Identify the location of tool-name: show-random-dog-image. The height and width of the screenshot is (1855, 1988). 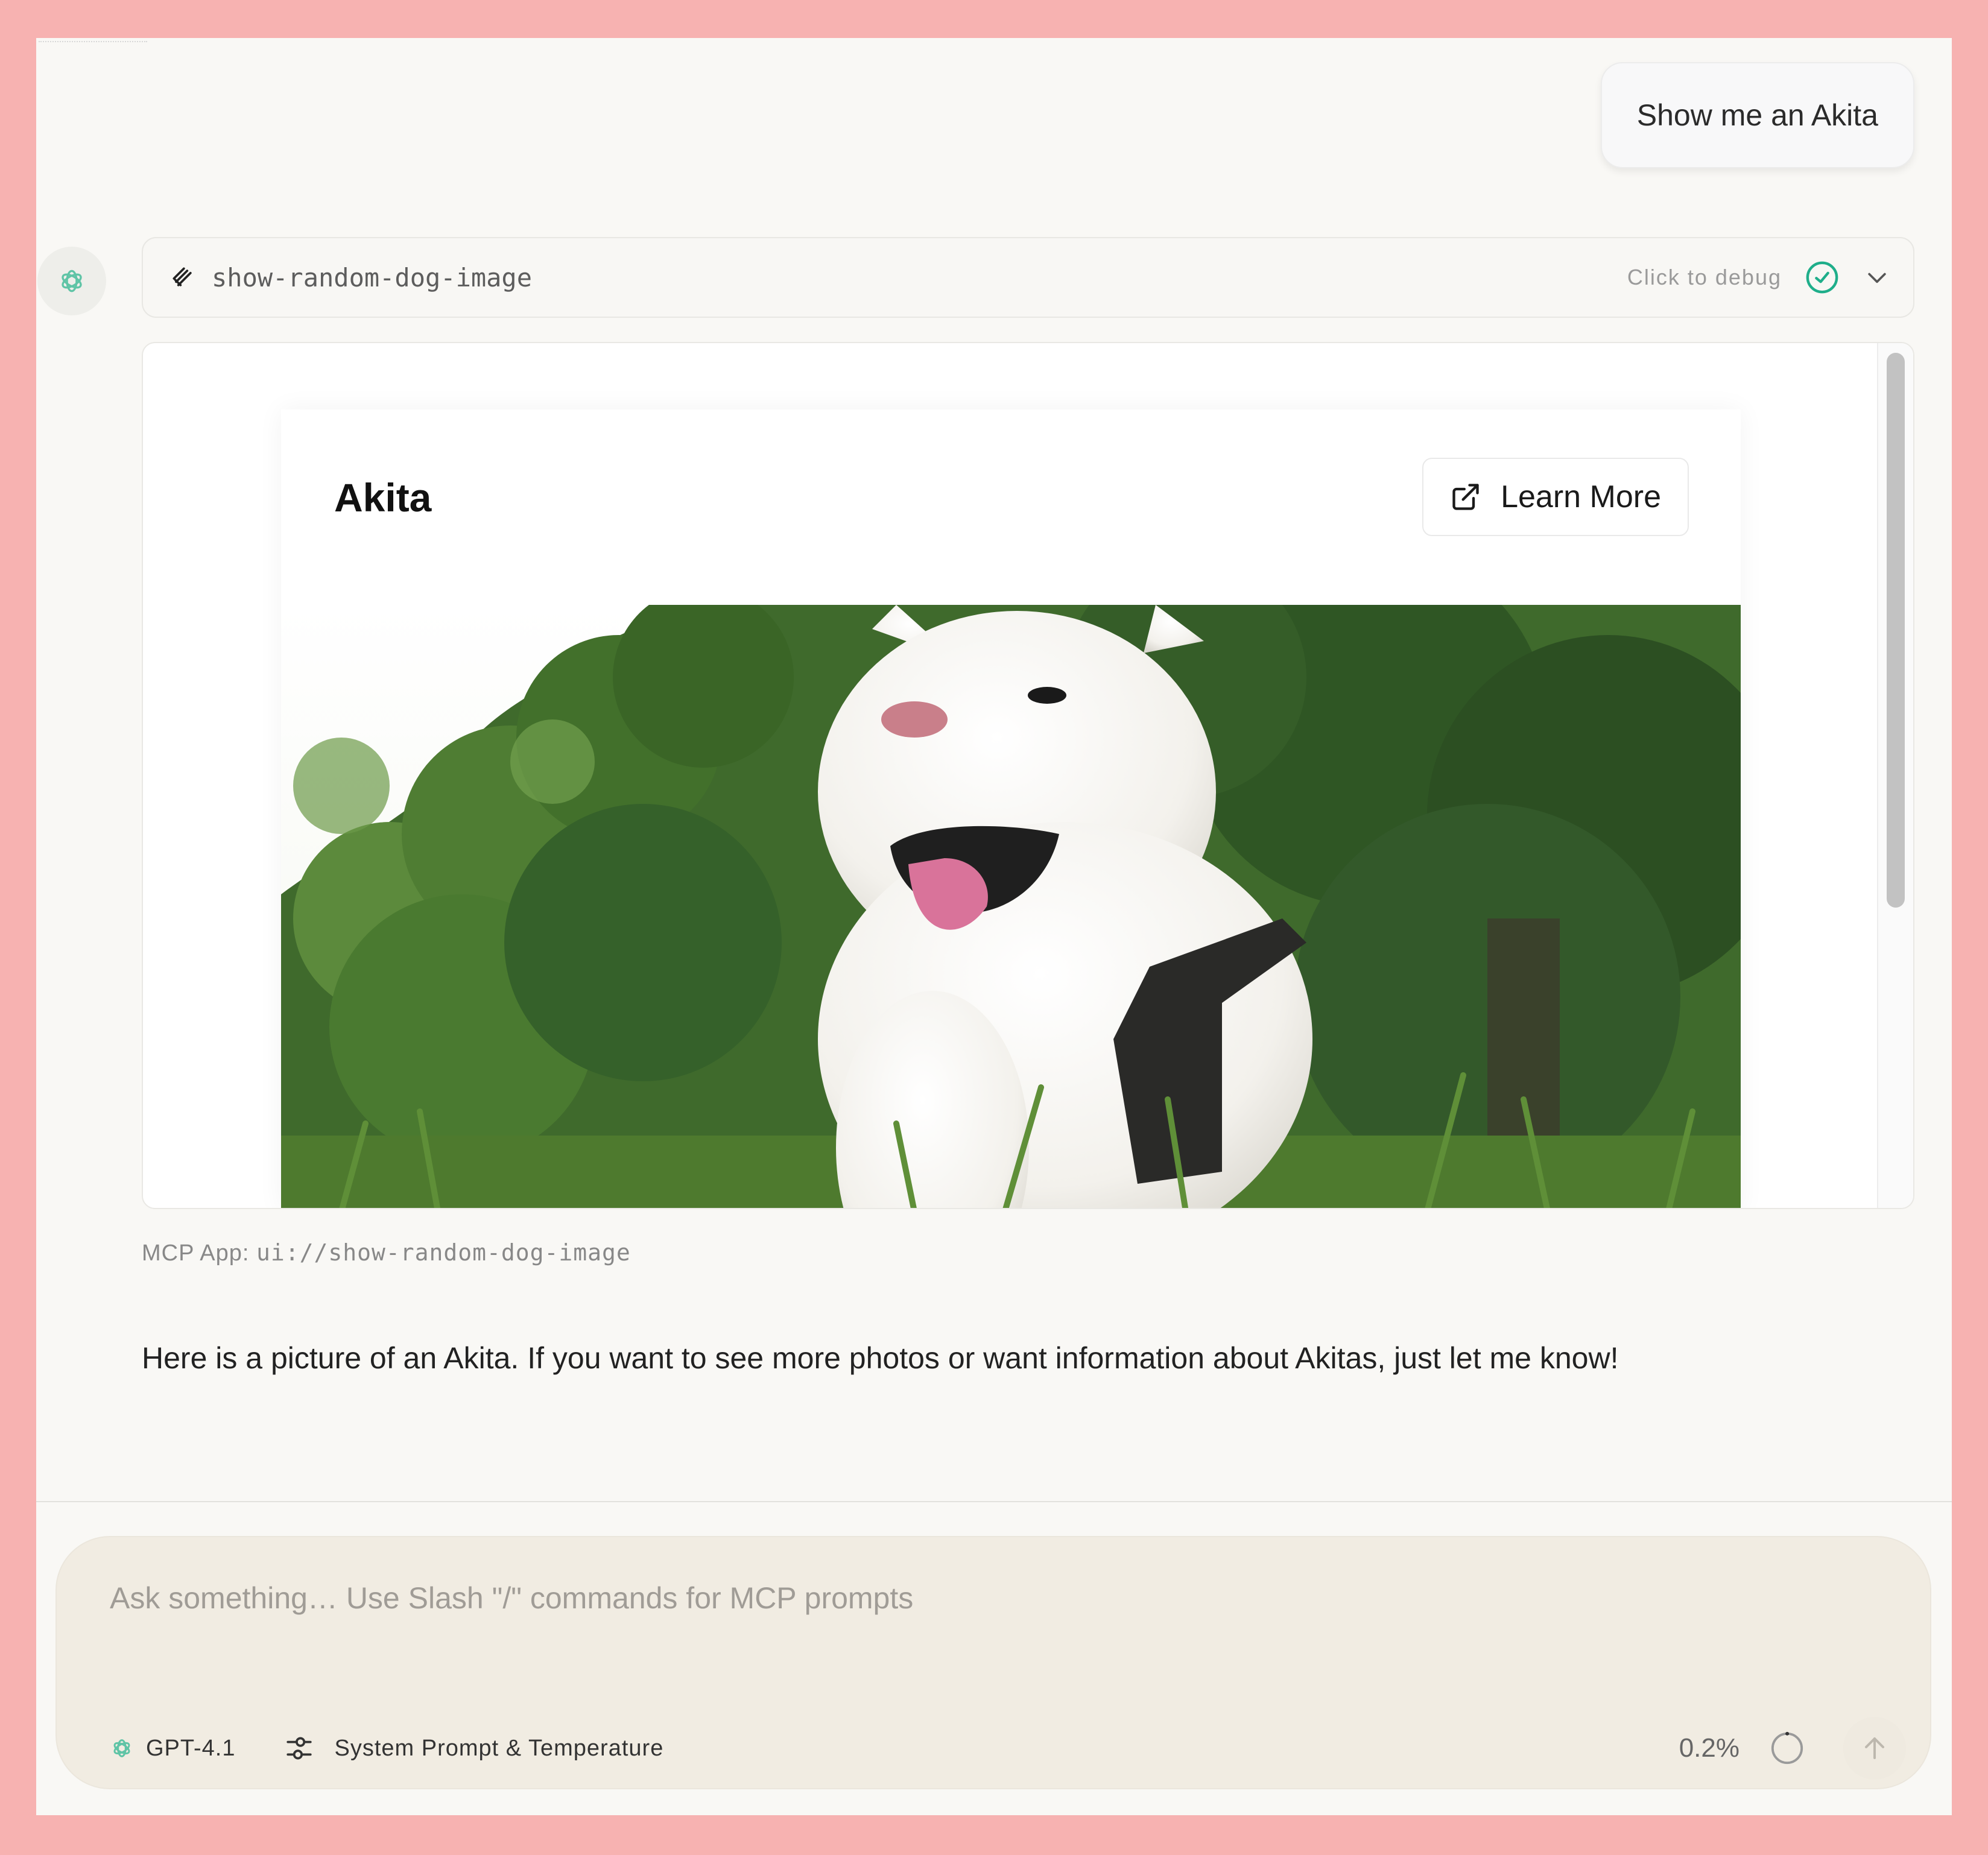
(372, 277).